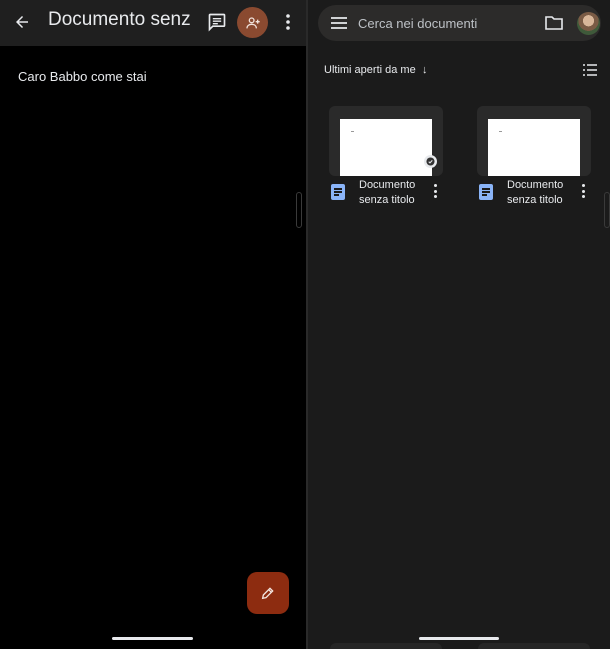 This screenshot has width=610, height=649. Describe the element at coordinates (554, 23) in the screenshot. I see `folder-icon` at that location.